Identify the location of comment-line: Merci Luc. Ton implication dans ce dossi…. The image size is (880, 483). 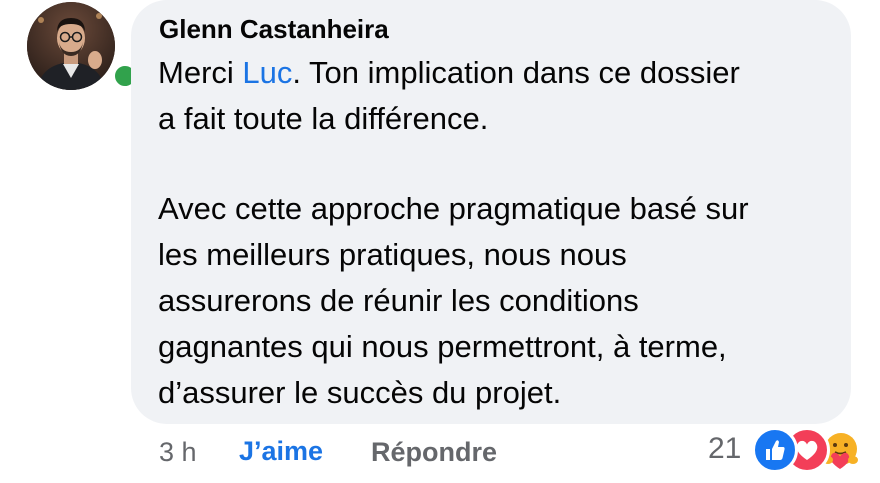
(449, 73).